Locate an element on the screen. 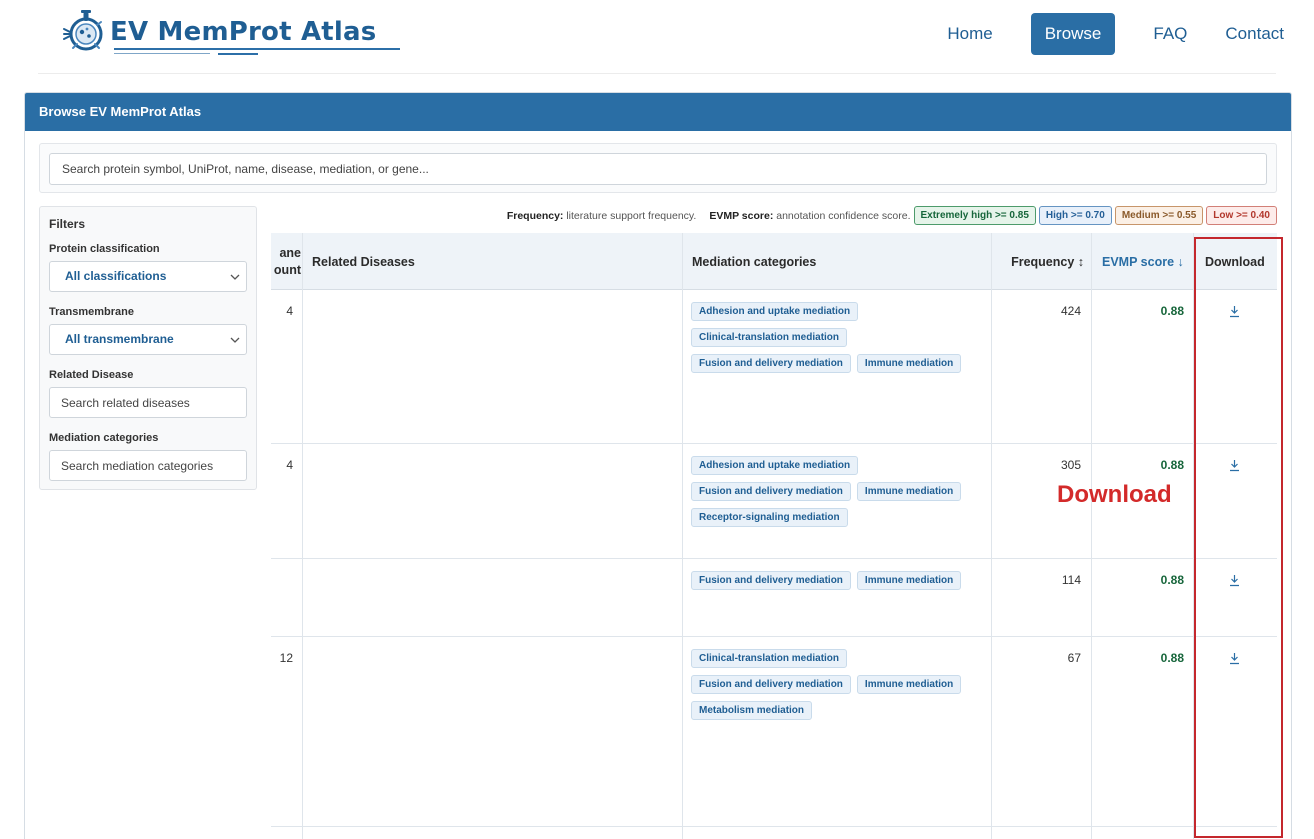 This screenshot has width=1314, height=839. logo-underline is located at coordinates (257, 49).